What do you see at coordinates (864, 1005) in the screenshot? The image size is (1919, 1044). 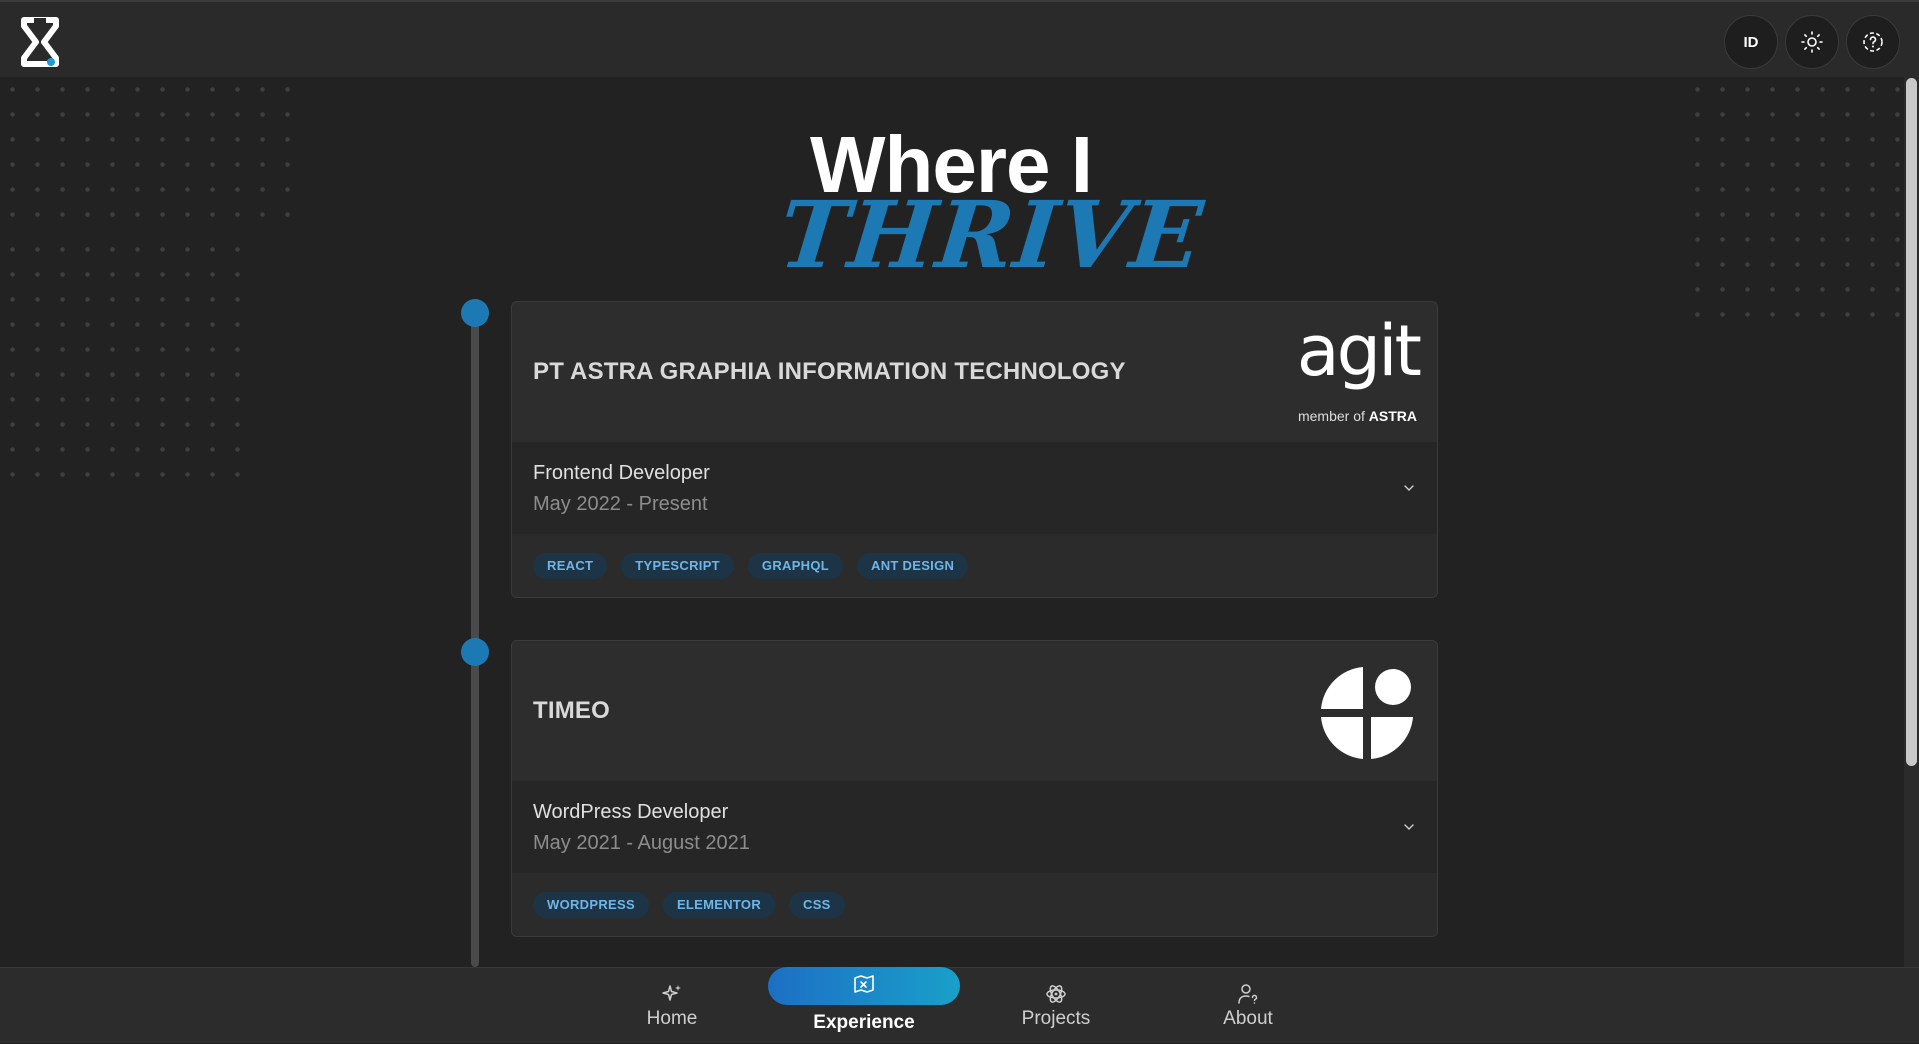 I see `nav-experience: Experience` at bounding box center [864, 1005].